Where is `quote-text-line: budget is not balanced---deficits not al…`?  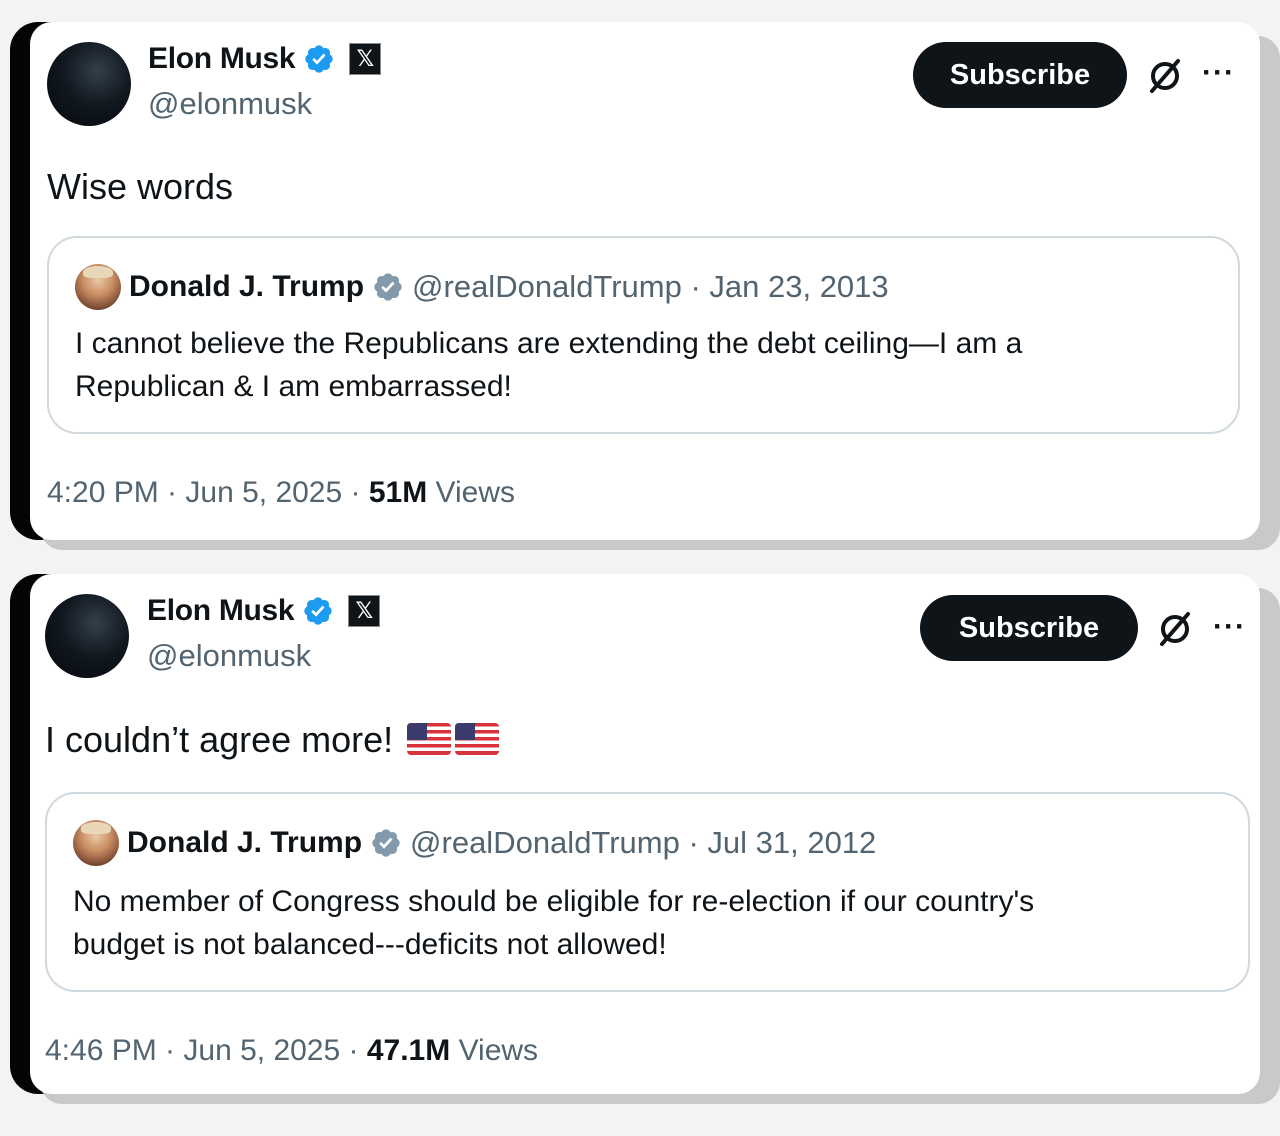 quote-text-line: budget is not balanced---deficits not al… is located at coordinates (370, 944).